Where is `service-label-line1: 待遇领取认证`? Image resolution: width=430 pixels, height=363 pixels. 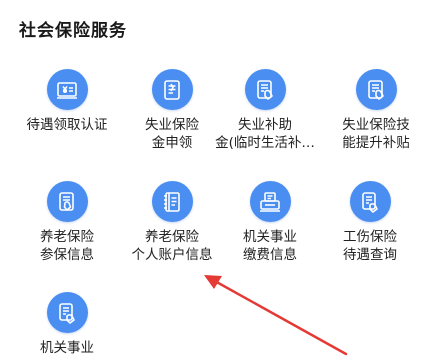
service-label-line1: 待遇领取认证 is located at coordinates (67, 125).